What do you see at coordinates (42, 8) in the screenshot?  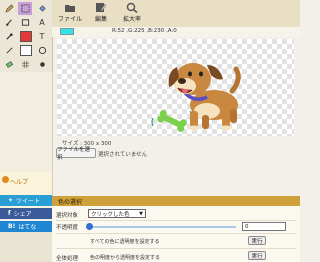 I see `fill-icon` at bounding box center [42, 8].